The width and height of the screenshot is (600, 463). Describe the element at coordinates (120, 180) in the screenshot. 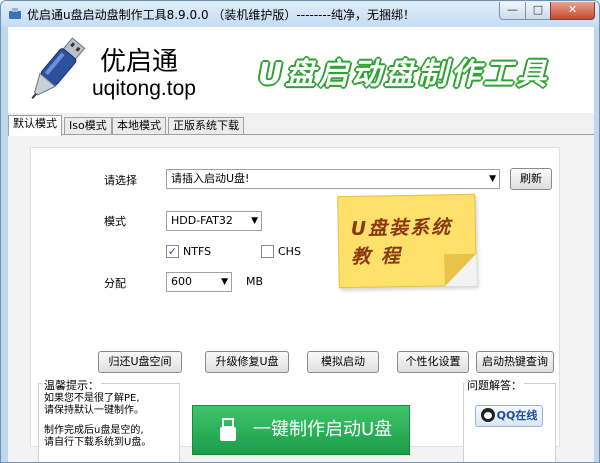

I see `select-label: 请选择` at that location.